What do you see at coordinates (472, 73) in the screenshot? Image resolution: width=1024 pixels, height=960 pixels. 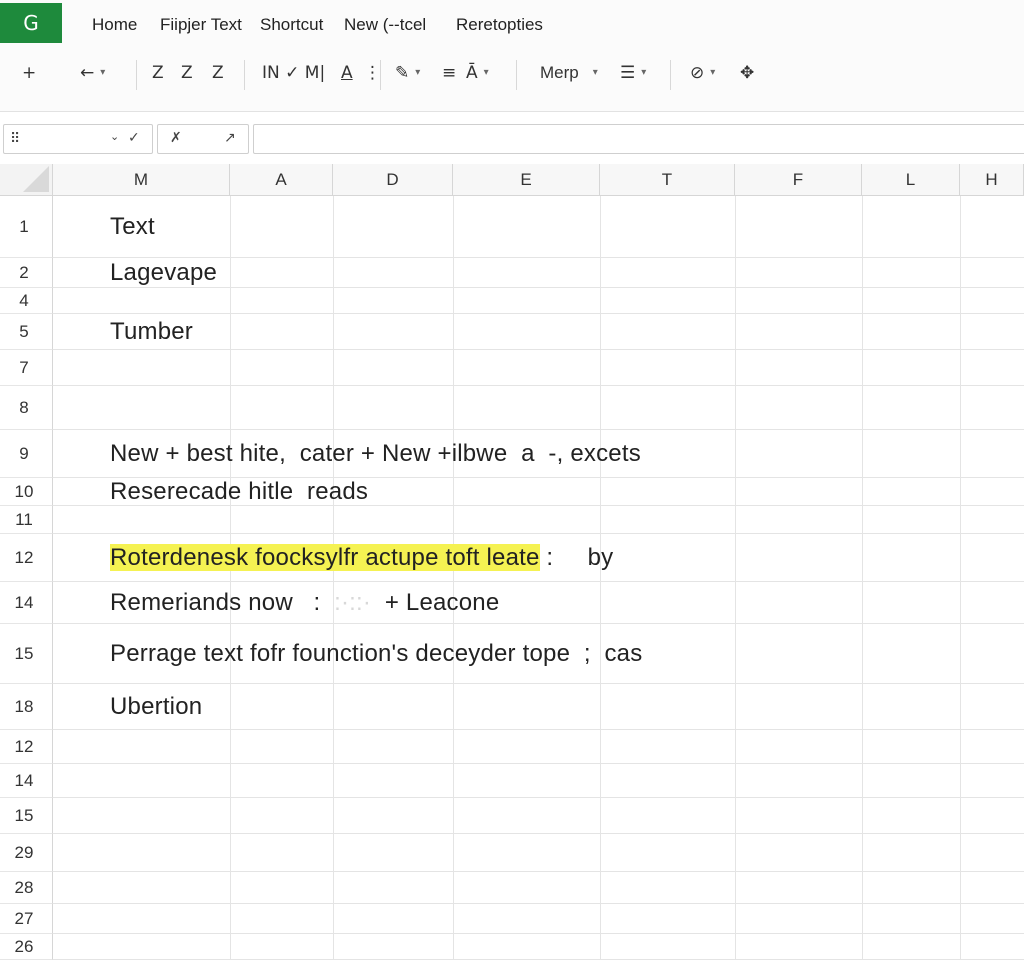 I see `text-format-glyph: Ā` at bounding box center [472, 73].